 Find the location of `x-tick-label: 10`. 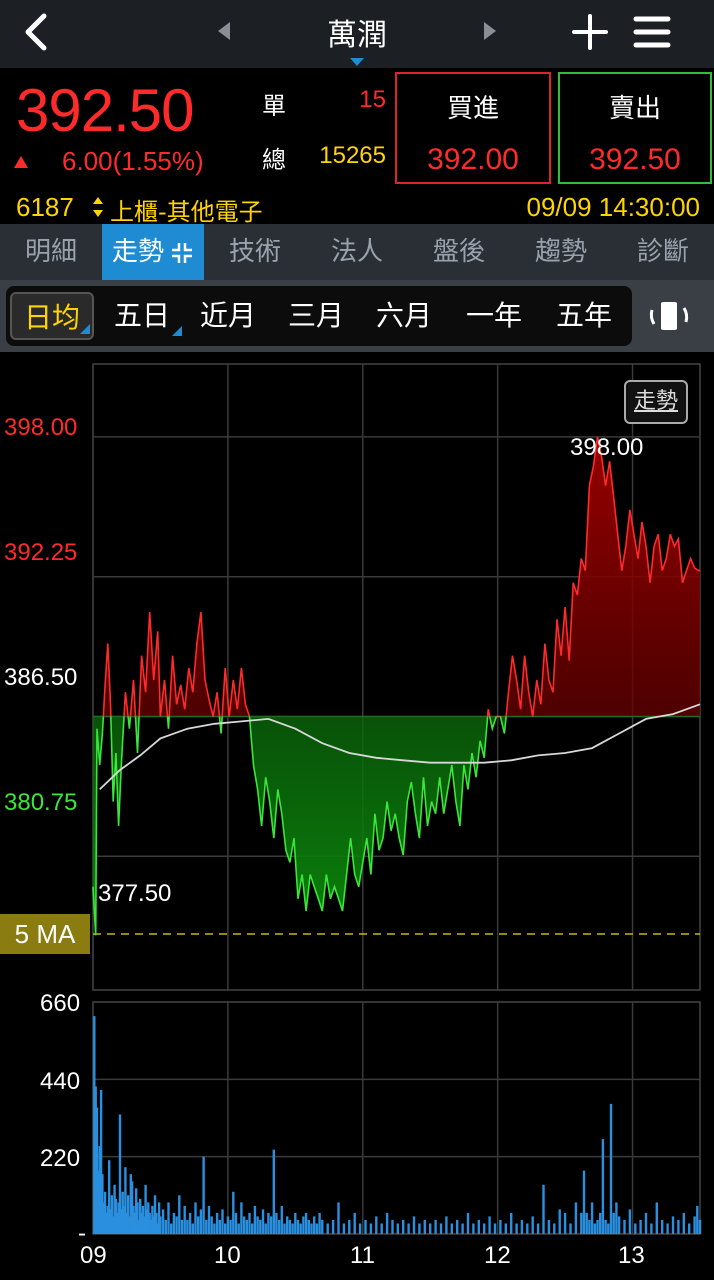

x-tick-label: 10 is located at coordinates (227, 1255).